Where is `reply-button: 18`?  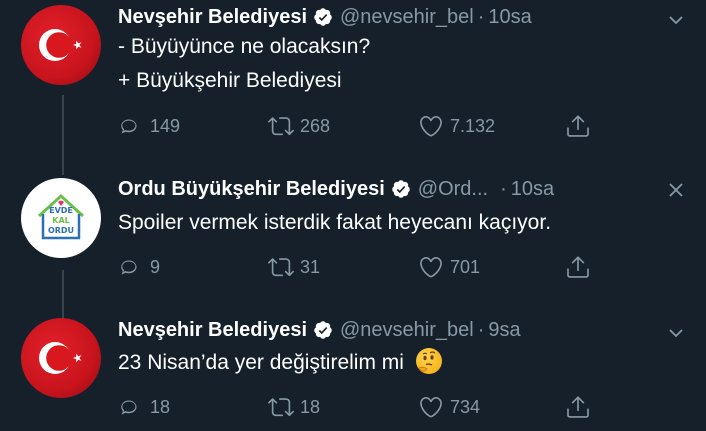 reply-button: 18 is located at coordinates (144, 407).